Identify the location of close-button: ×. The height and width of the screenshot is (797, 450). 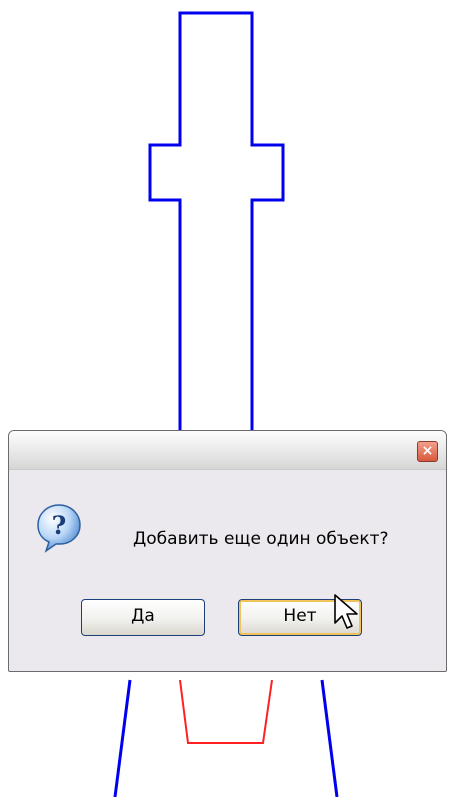
(427, 451).